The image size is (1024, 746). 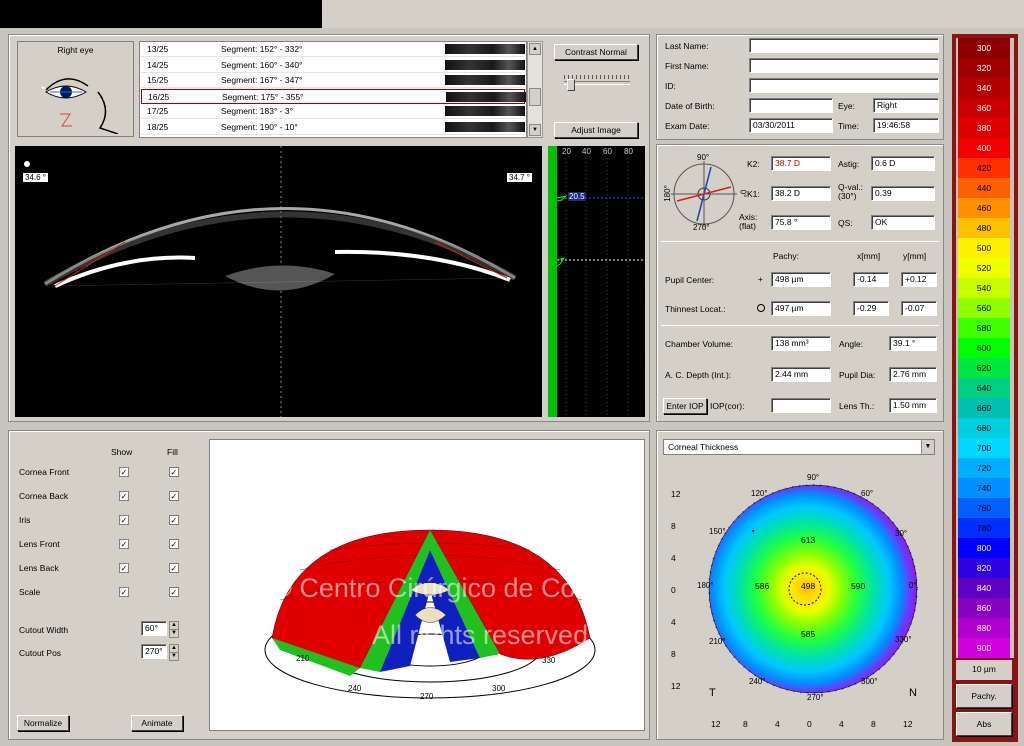 I want to click on pupil-y-field: +0.12, so click(x=919, y=279).